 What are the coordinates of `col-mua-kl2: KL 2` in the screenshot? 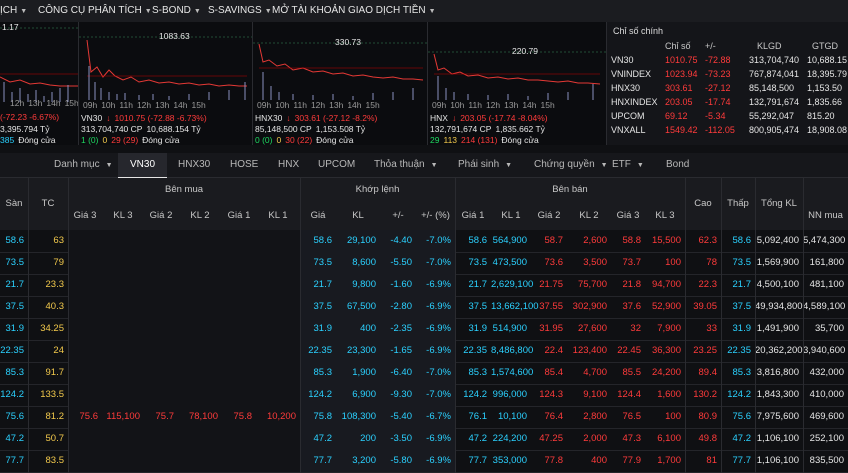 It's located at (200, 215).